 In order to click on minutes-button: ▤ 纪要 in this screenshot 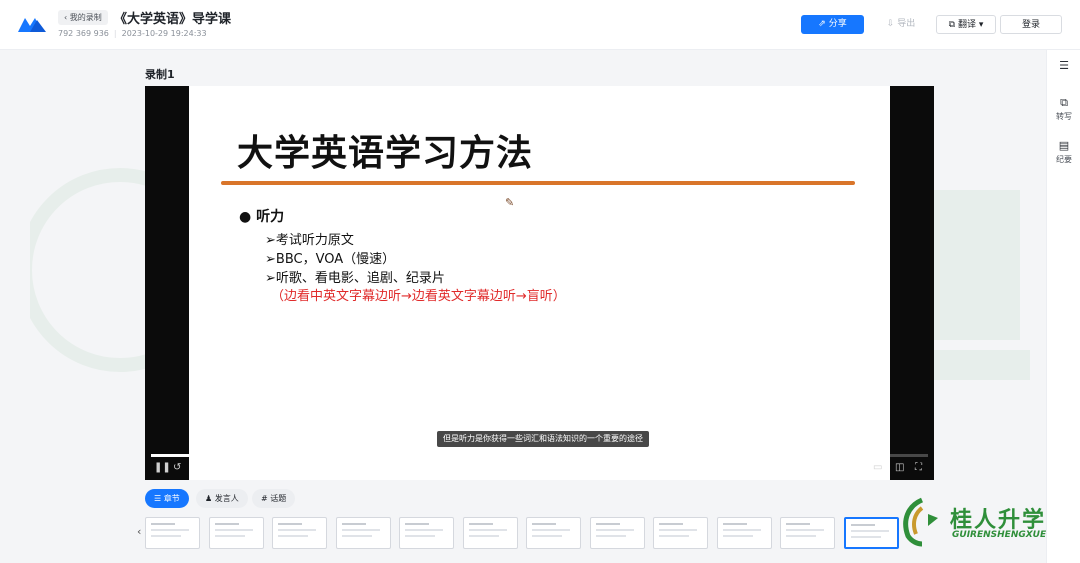, I will do `click(1063, 152)`.